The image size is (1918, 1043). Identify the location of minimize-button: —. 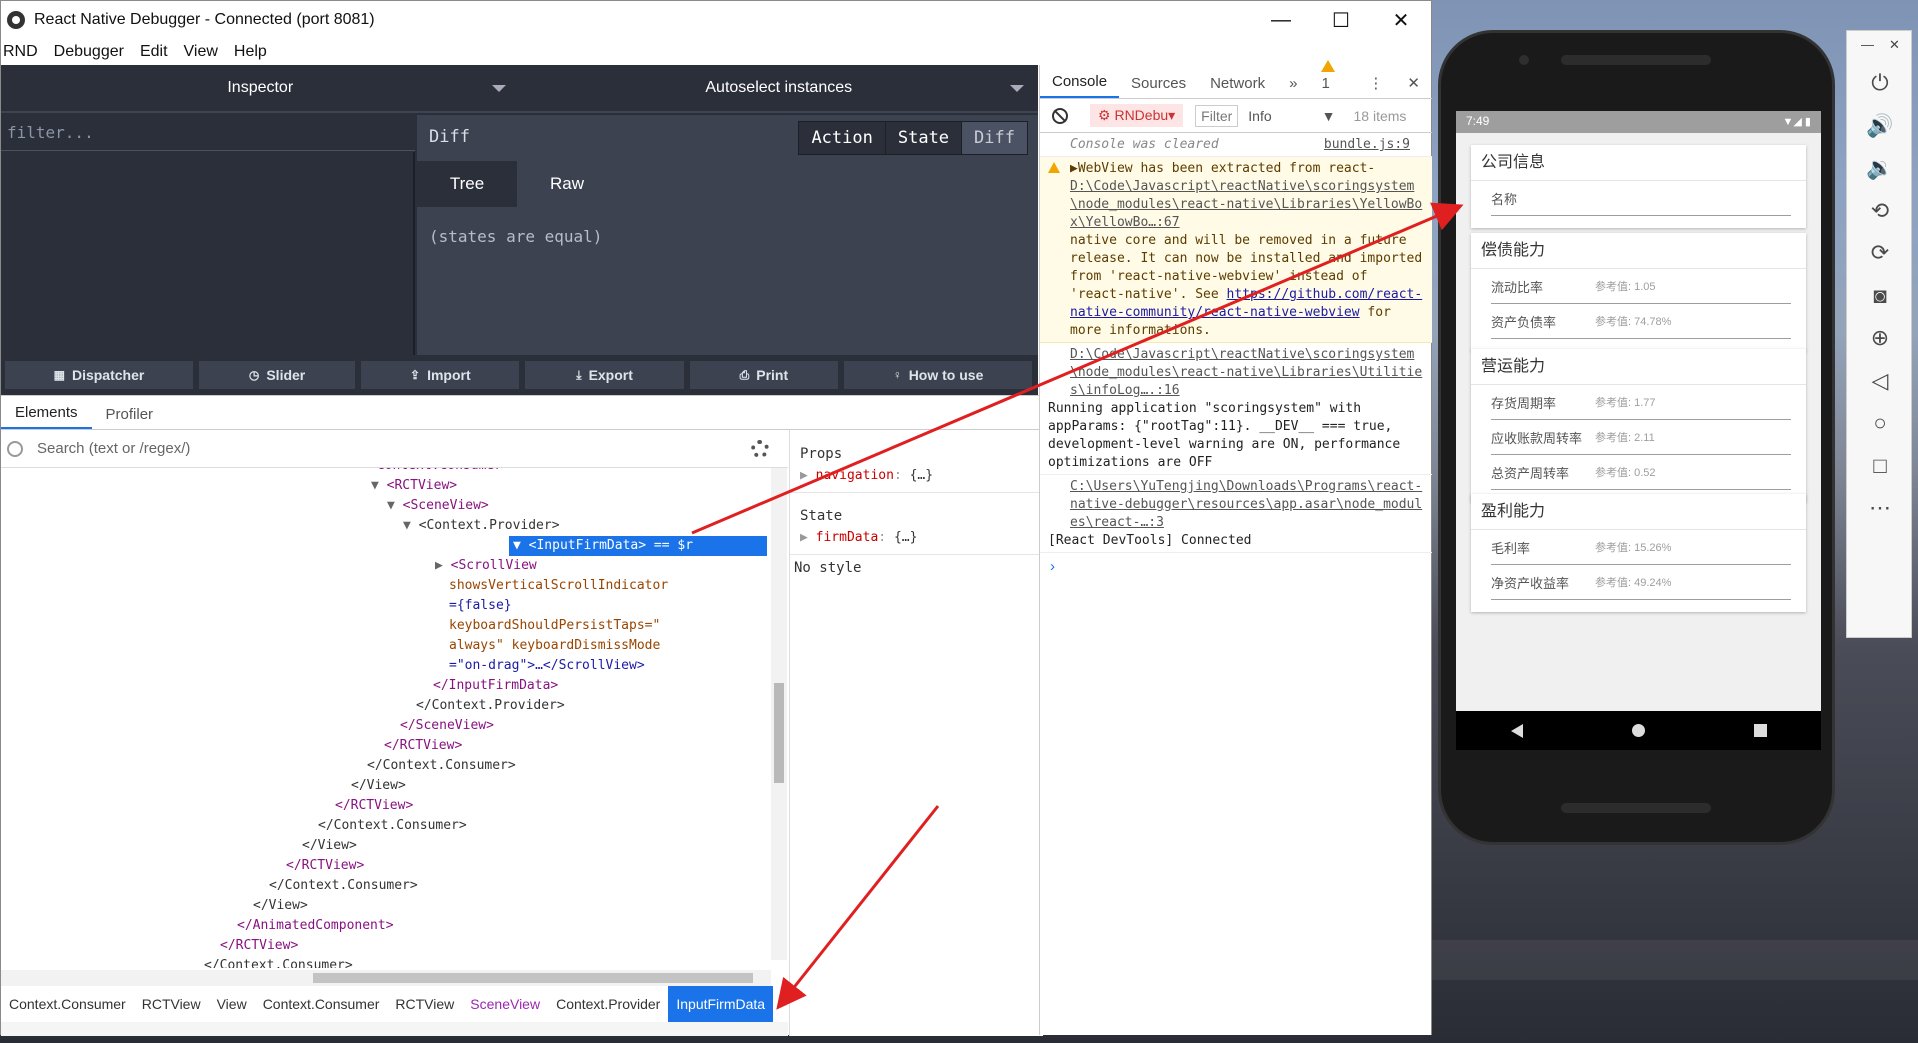
(1281, 20).